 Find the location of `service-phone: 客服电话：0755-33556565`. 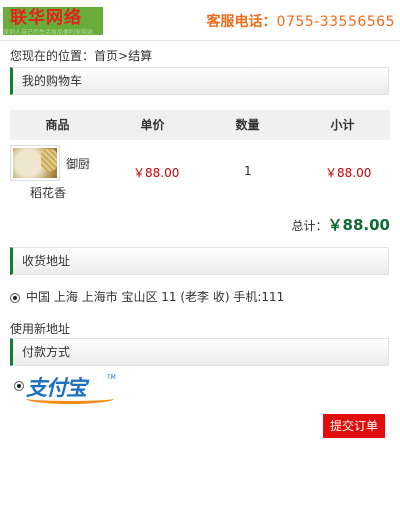

service-phone: 客服电话：0755-33556565 is located at coordinates (301, 21).